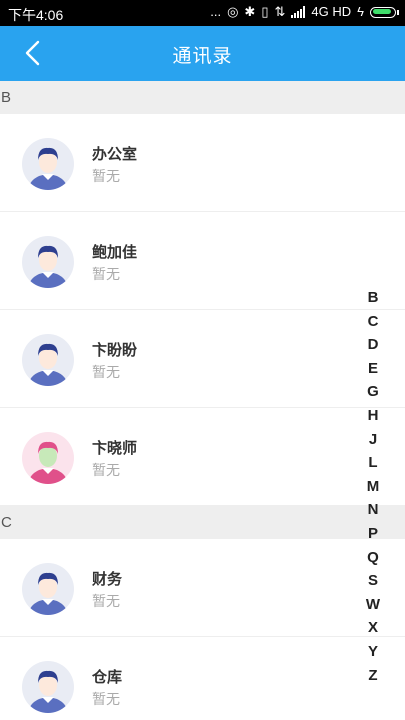 This screenshot has width=405, height=720. Describe the element at coordinates (280, 11) in the screenshot. I see `data-transfer-icon: ⇅` at that location.